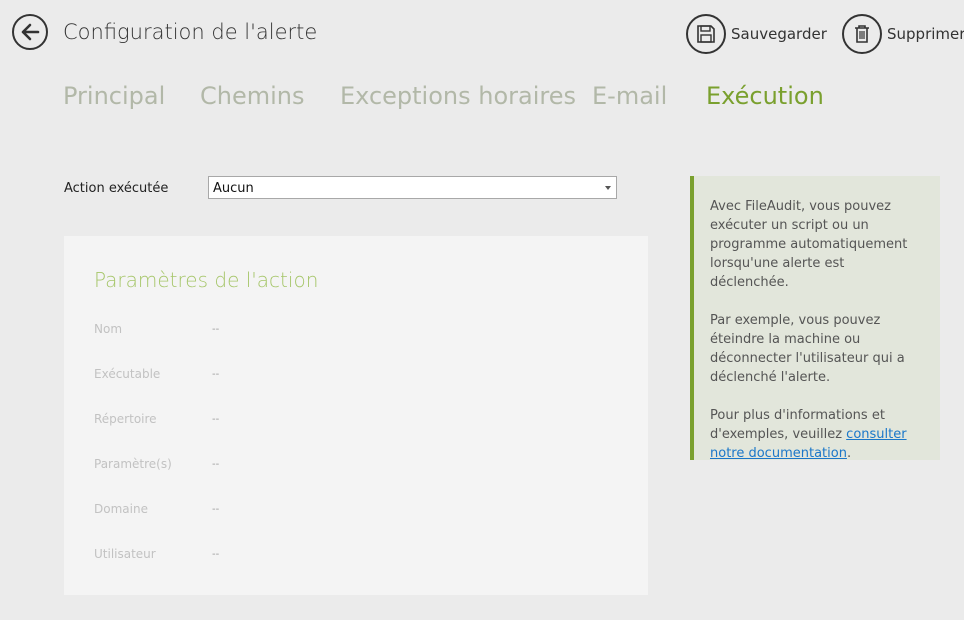 The image size is (964, 620). I want to click on trash-icon, so click(862, 34).